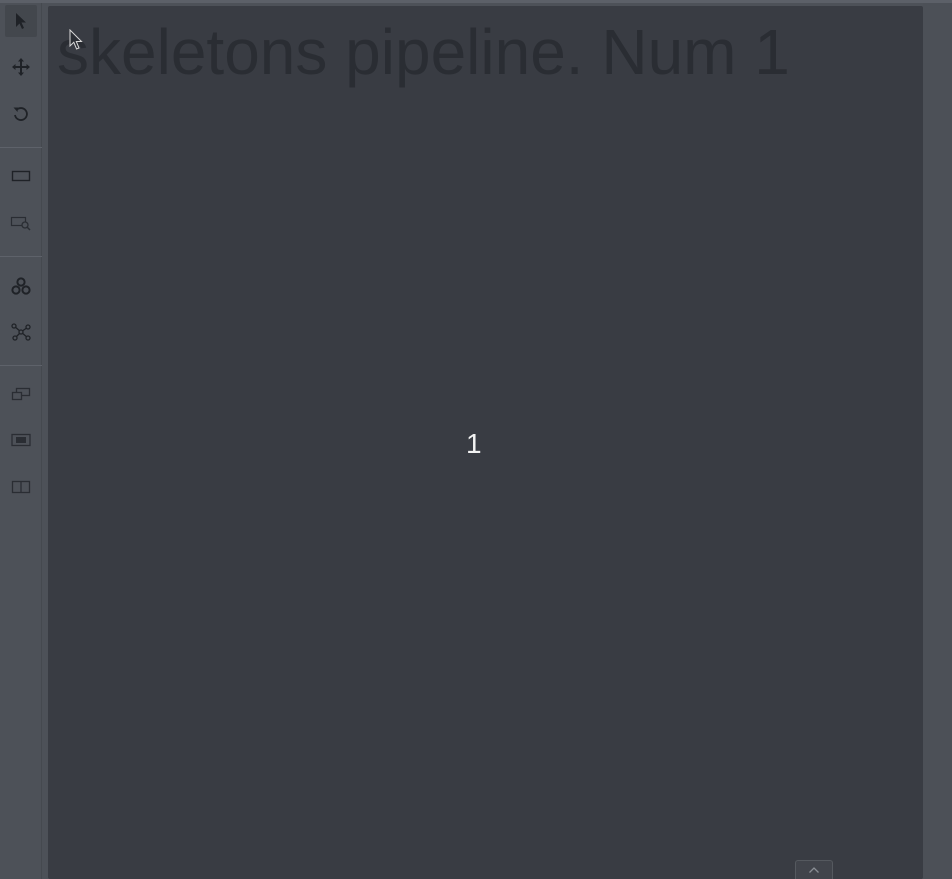  I want to click on split-icon, so click(21, 487).